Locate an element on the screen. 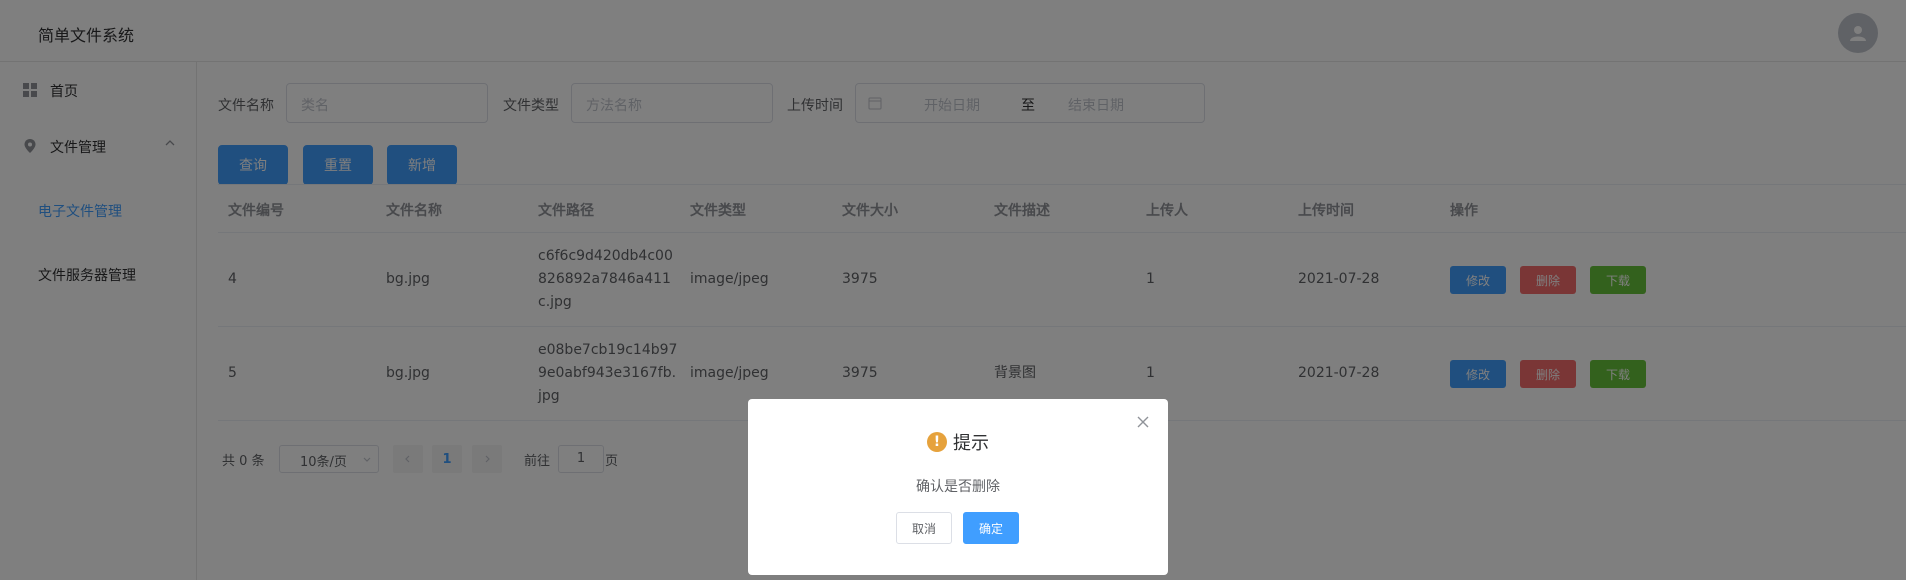 The width and height of the screenshot is (1906, 580). dialog-message: 确认是否删除 is located at coordinates (958, 487).